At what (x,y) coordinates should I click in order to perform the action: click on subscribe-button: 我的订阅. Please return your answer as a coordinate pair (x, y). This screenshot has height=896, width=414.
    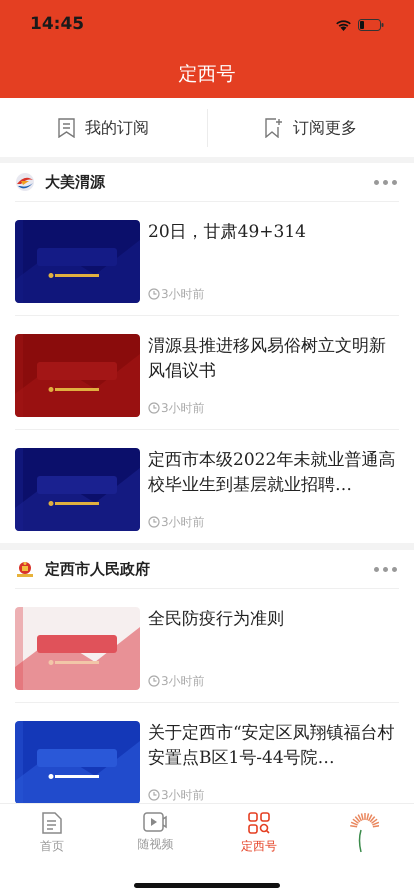
    Looking at the image, I should click on (103, 127).